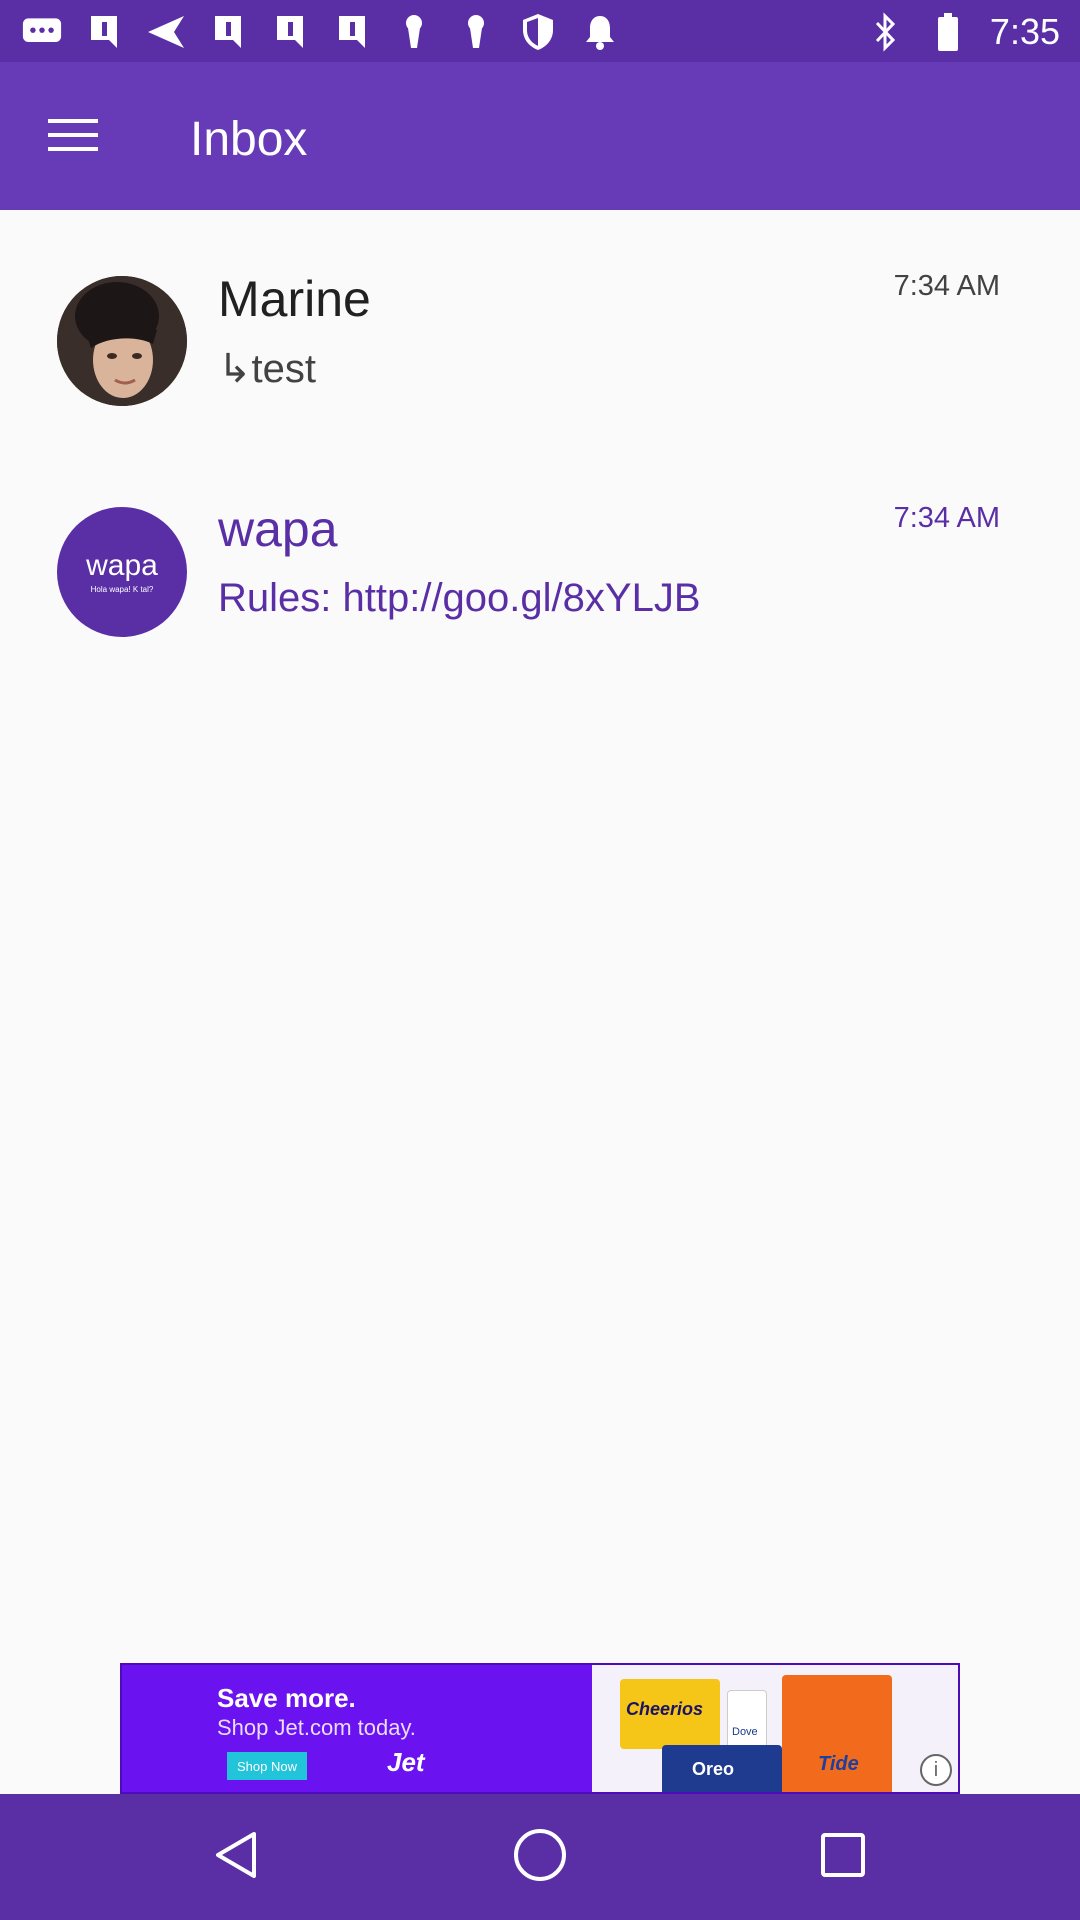  Describe the element at coordinates (122, 565) in the screenshot. I see `avatar-label: wapa` at that location.